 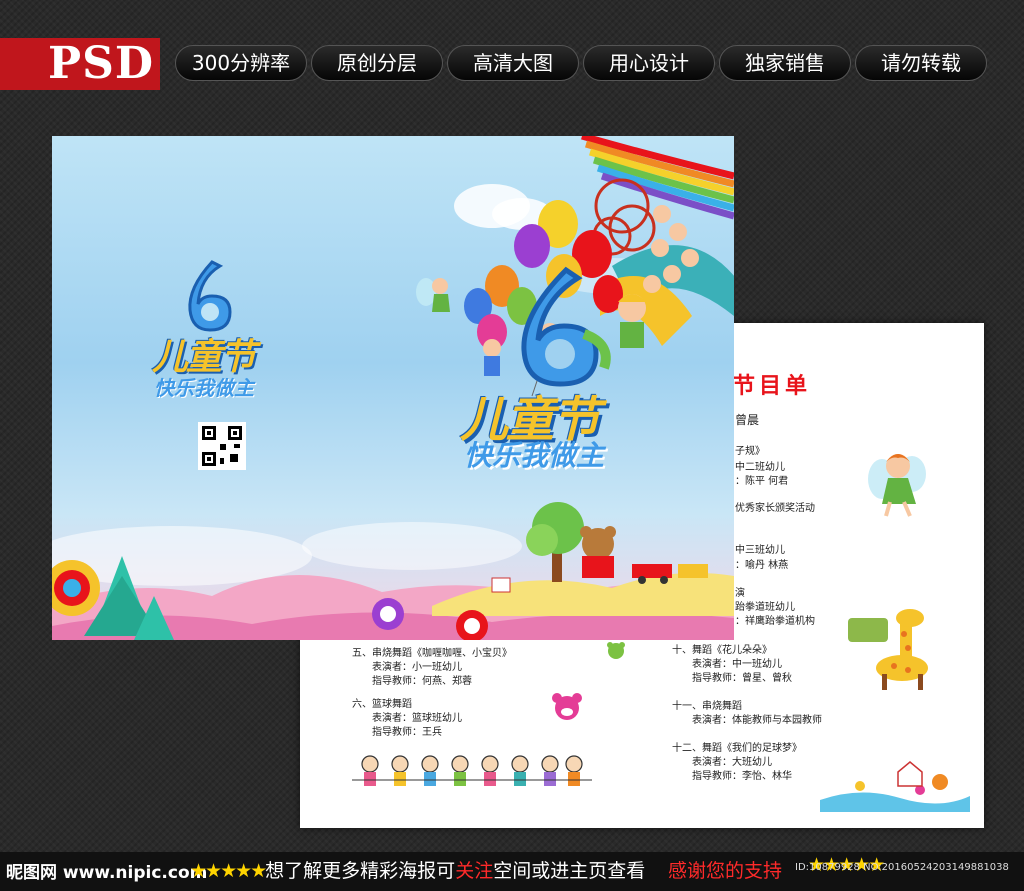 I want to click on tag-hd-image: 高清大图, so click(x=513, y=63).